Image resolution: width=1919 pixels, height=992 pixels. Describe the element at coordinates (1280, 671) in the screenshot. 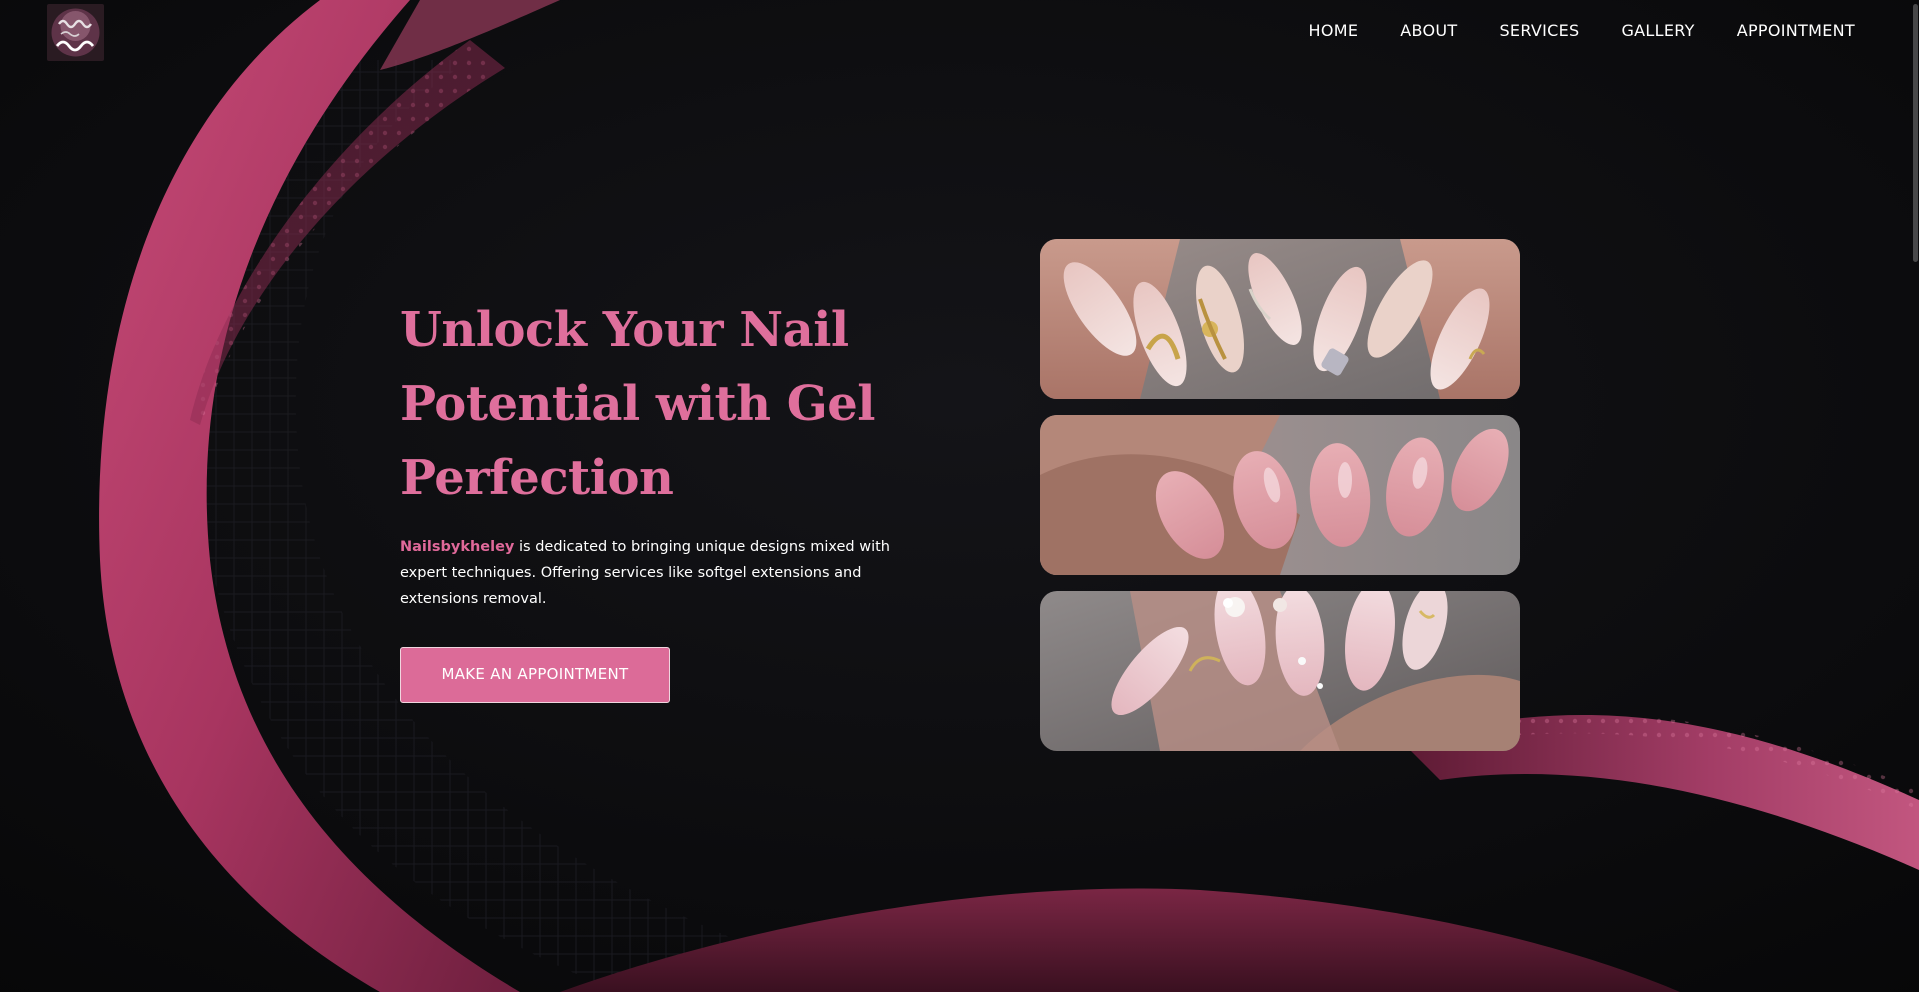

I see `3d-flower-nail-art-photo` at that location.